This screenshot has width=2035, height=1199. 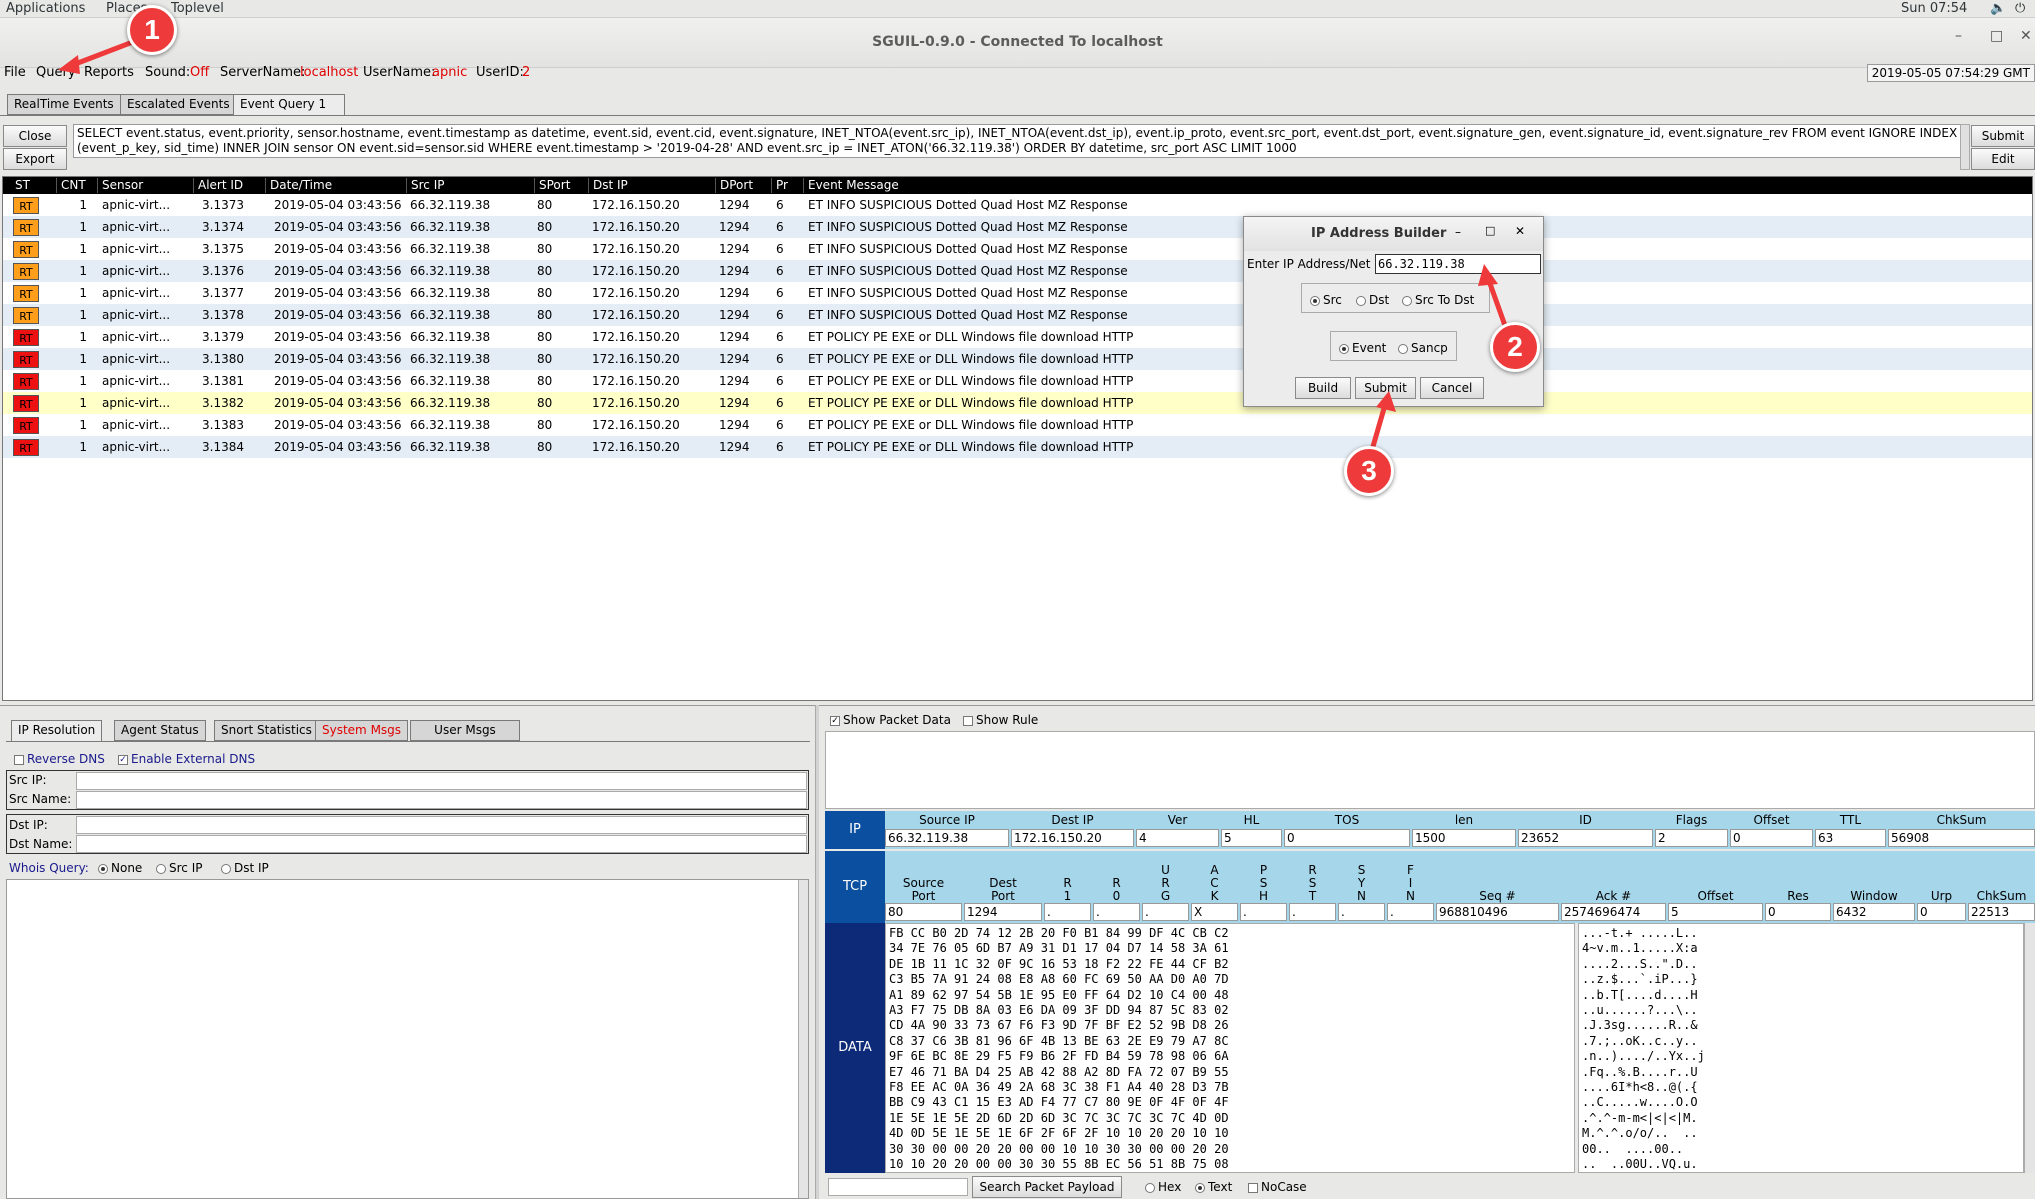 What do you see at coordinates (1515, 347) in the screenshot?
I see `annotation-badge-2: 2` at bounding box center [1515, 347].